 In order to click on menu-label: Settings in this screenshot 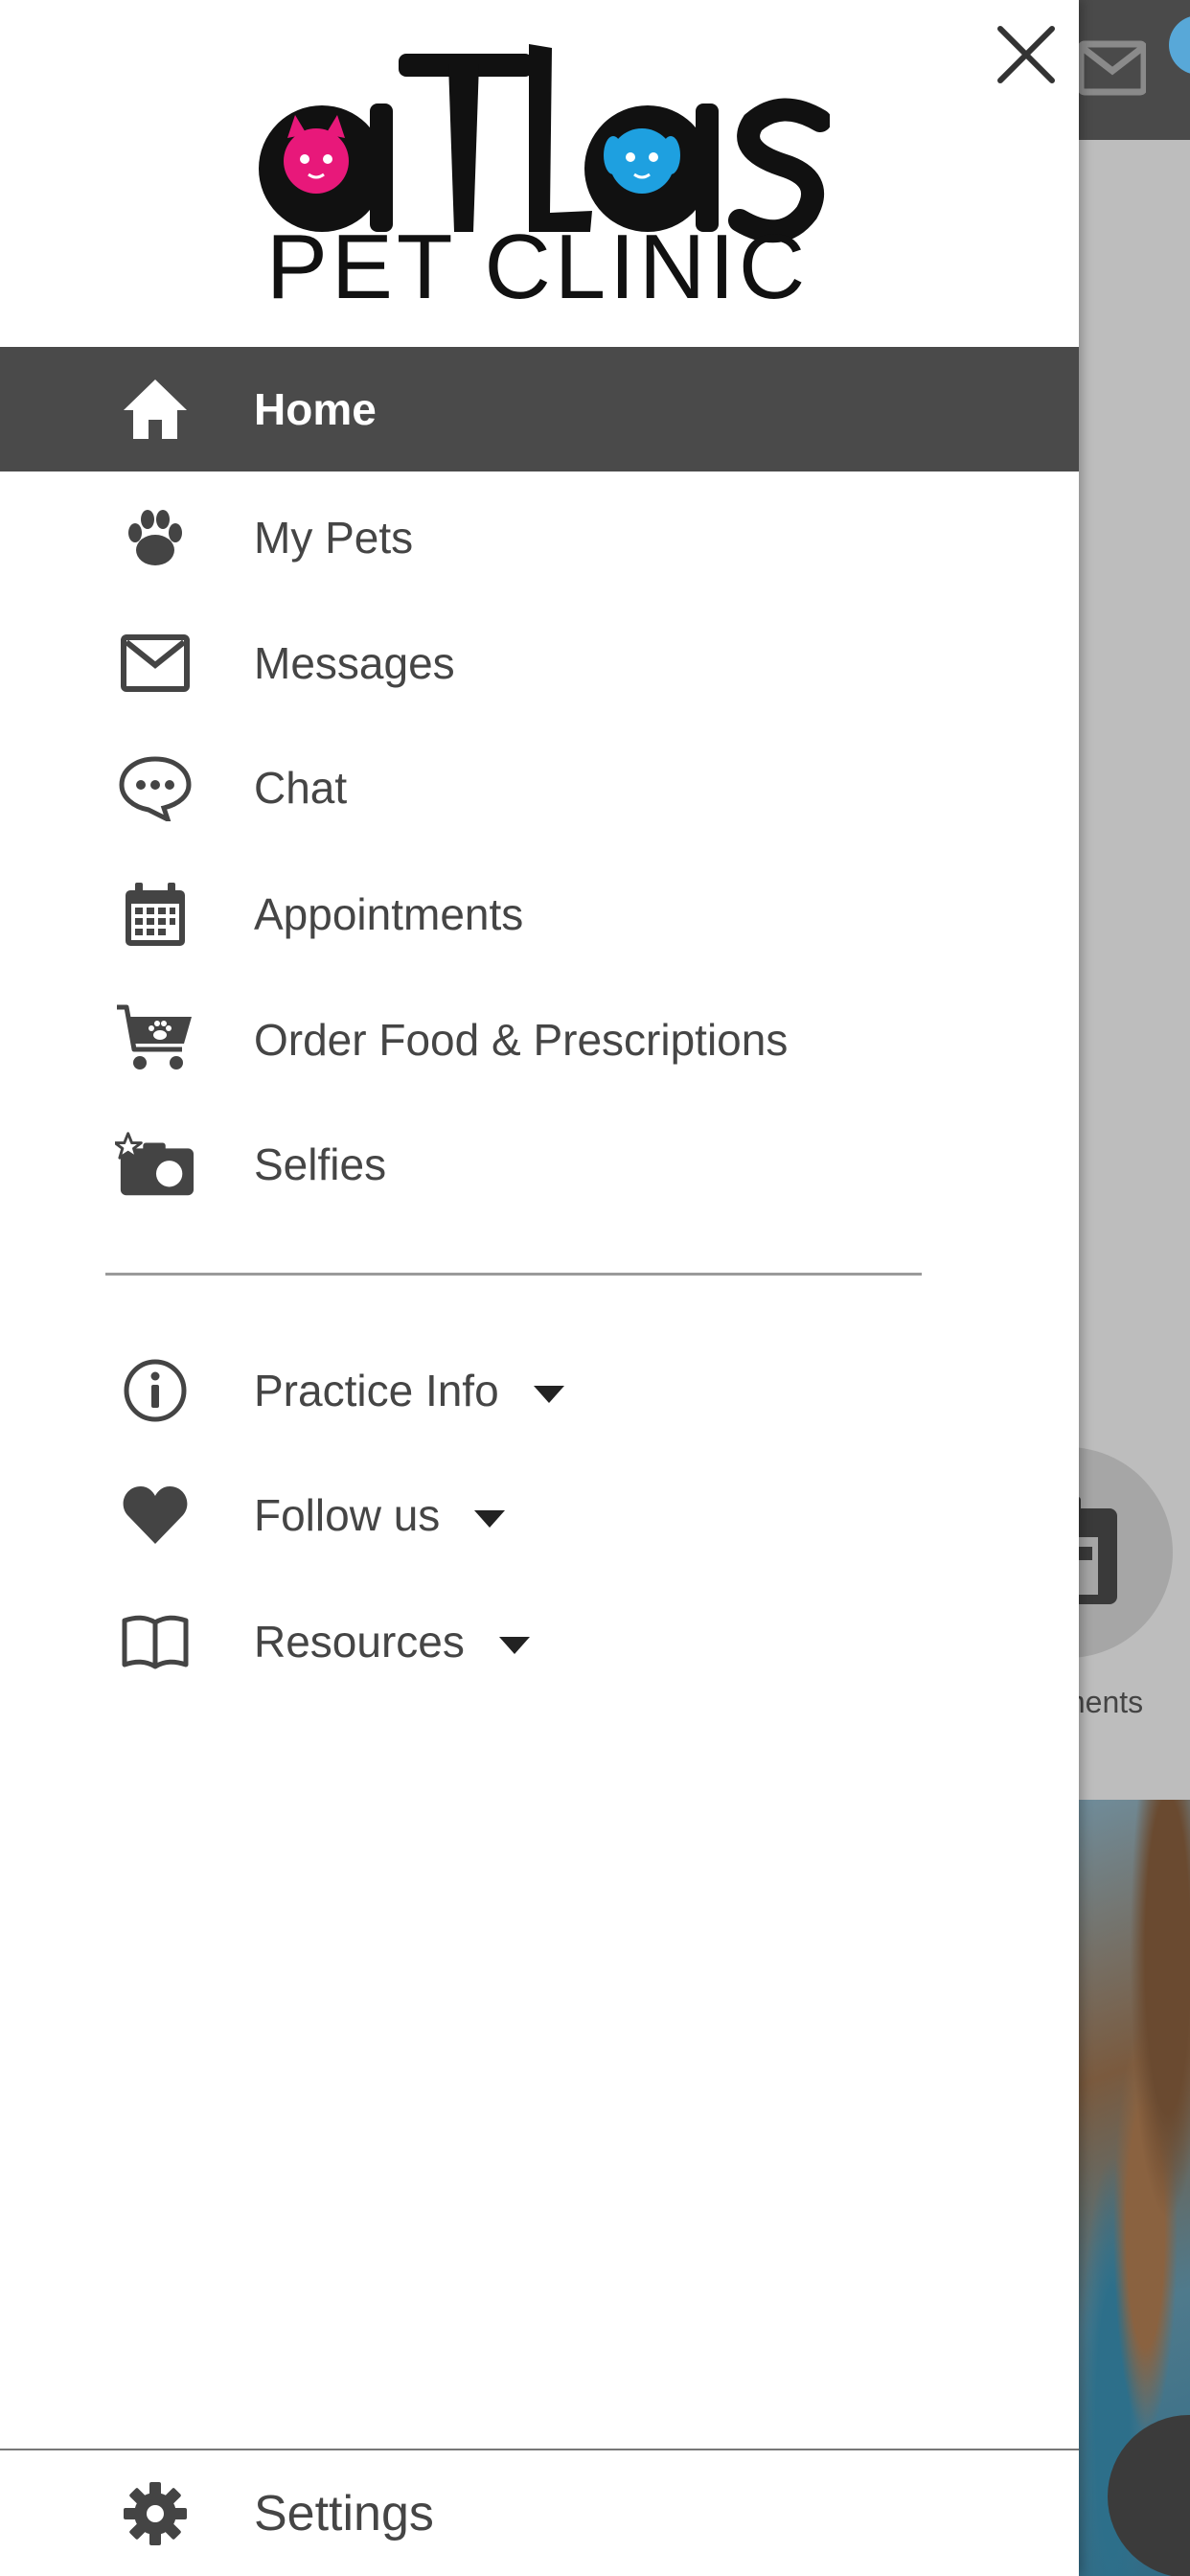, I will do `click(344, 2514)`.